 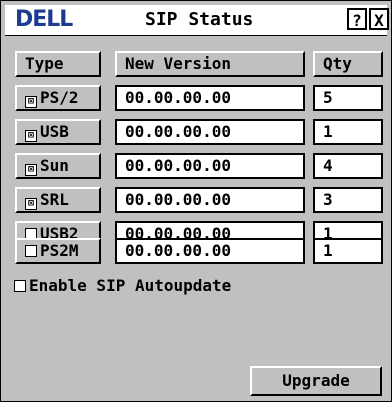 What do you see at coordinates (357, 19) in the screenshot?
I see `help-button: ?` at bounding box center [357, 19].